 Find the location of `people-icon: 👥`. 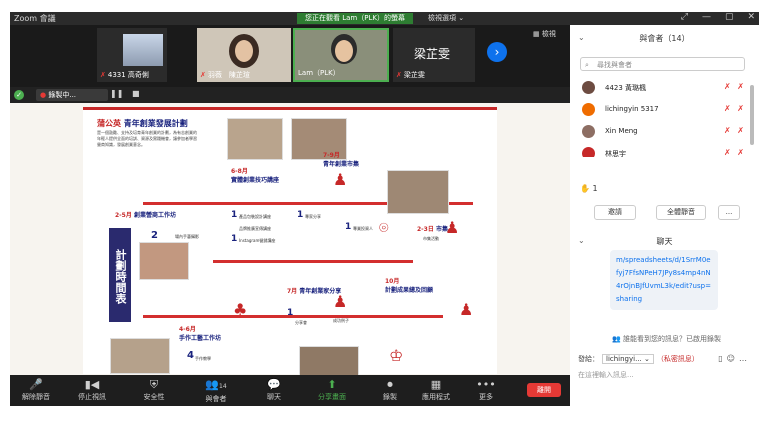

people-icon: 👥 is located at coordinates (616, 339).